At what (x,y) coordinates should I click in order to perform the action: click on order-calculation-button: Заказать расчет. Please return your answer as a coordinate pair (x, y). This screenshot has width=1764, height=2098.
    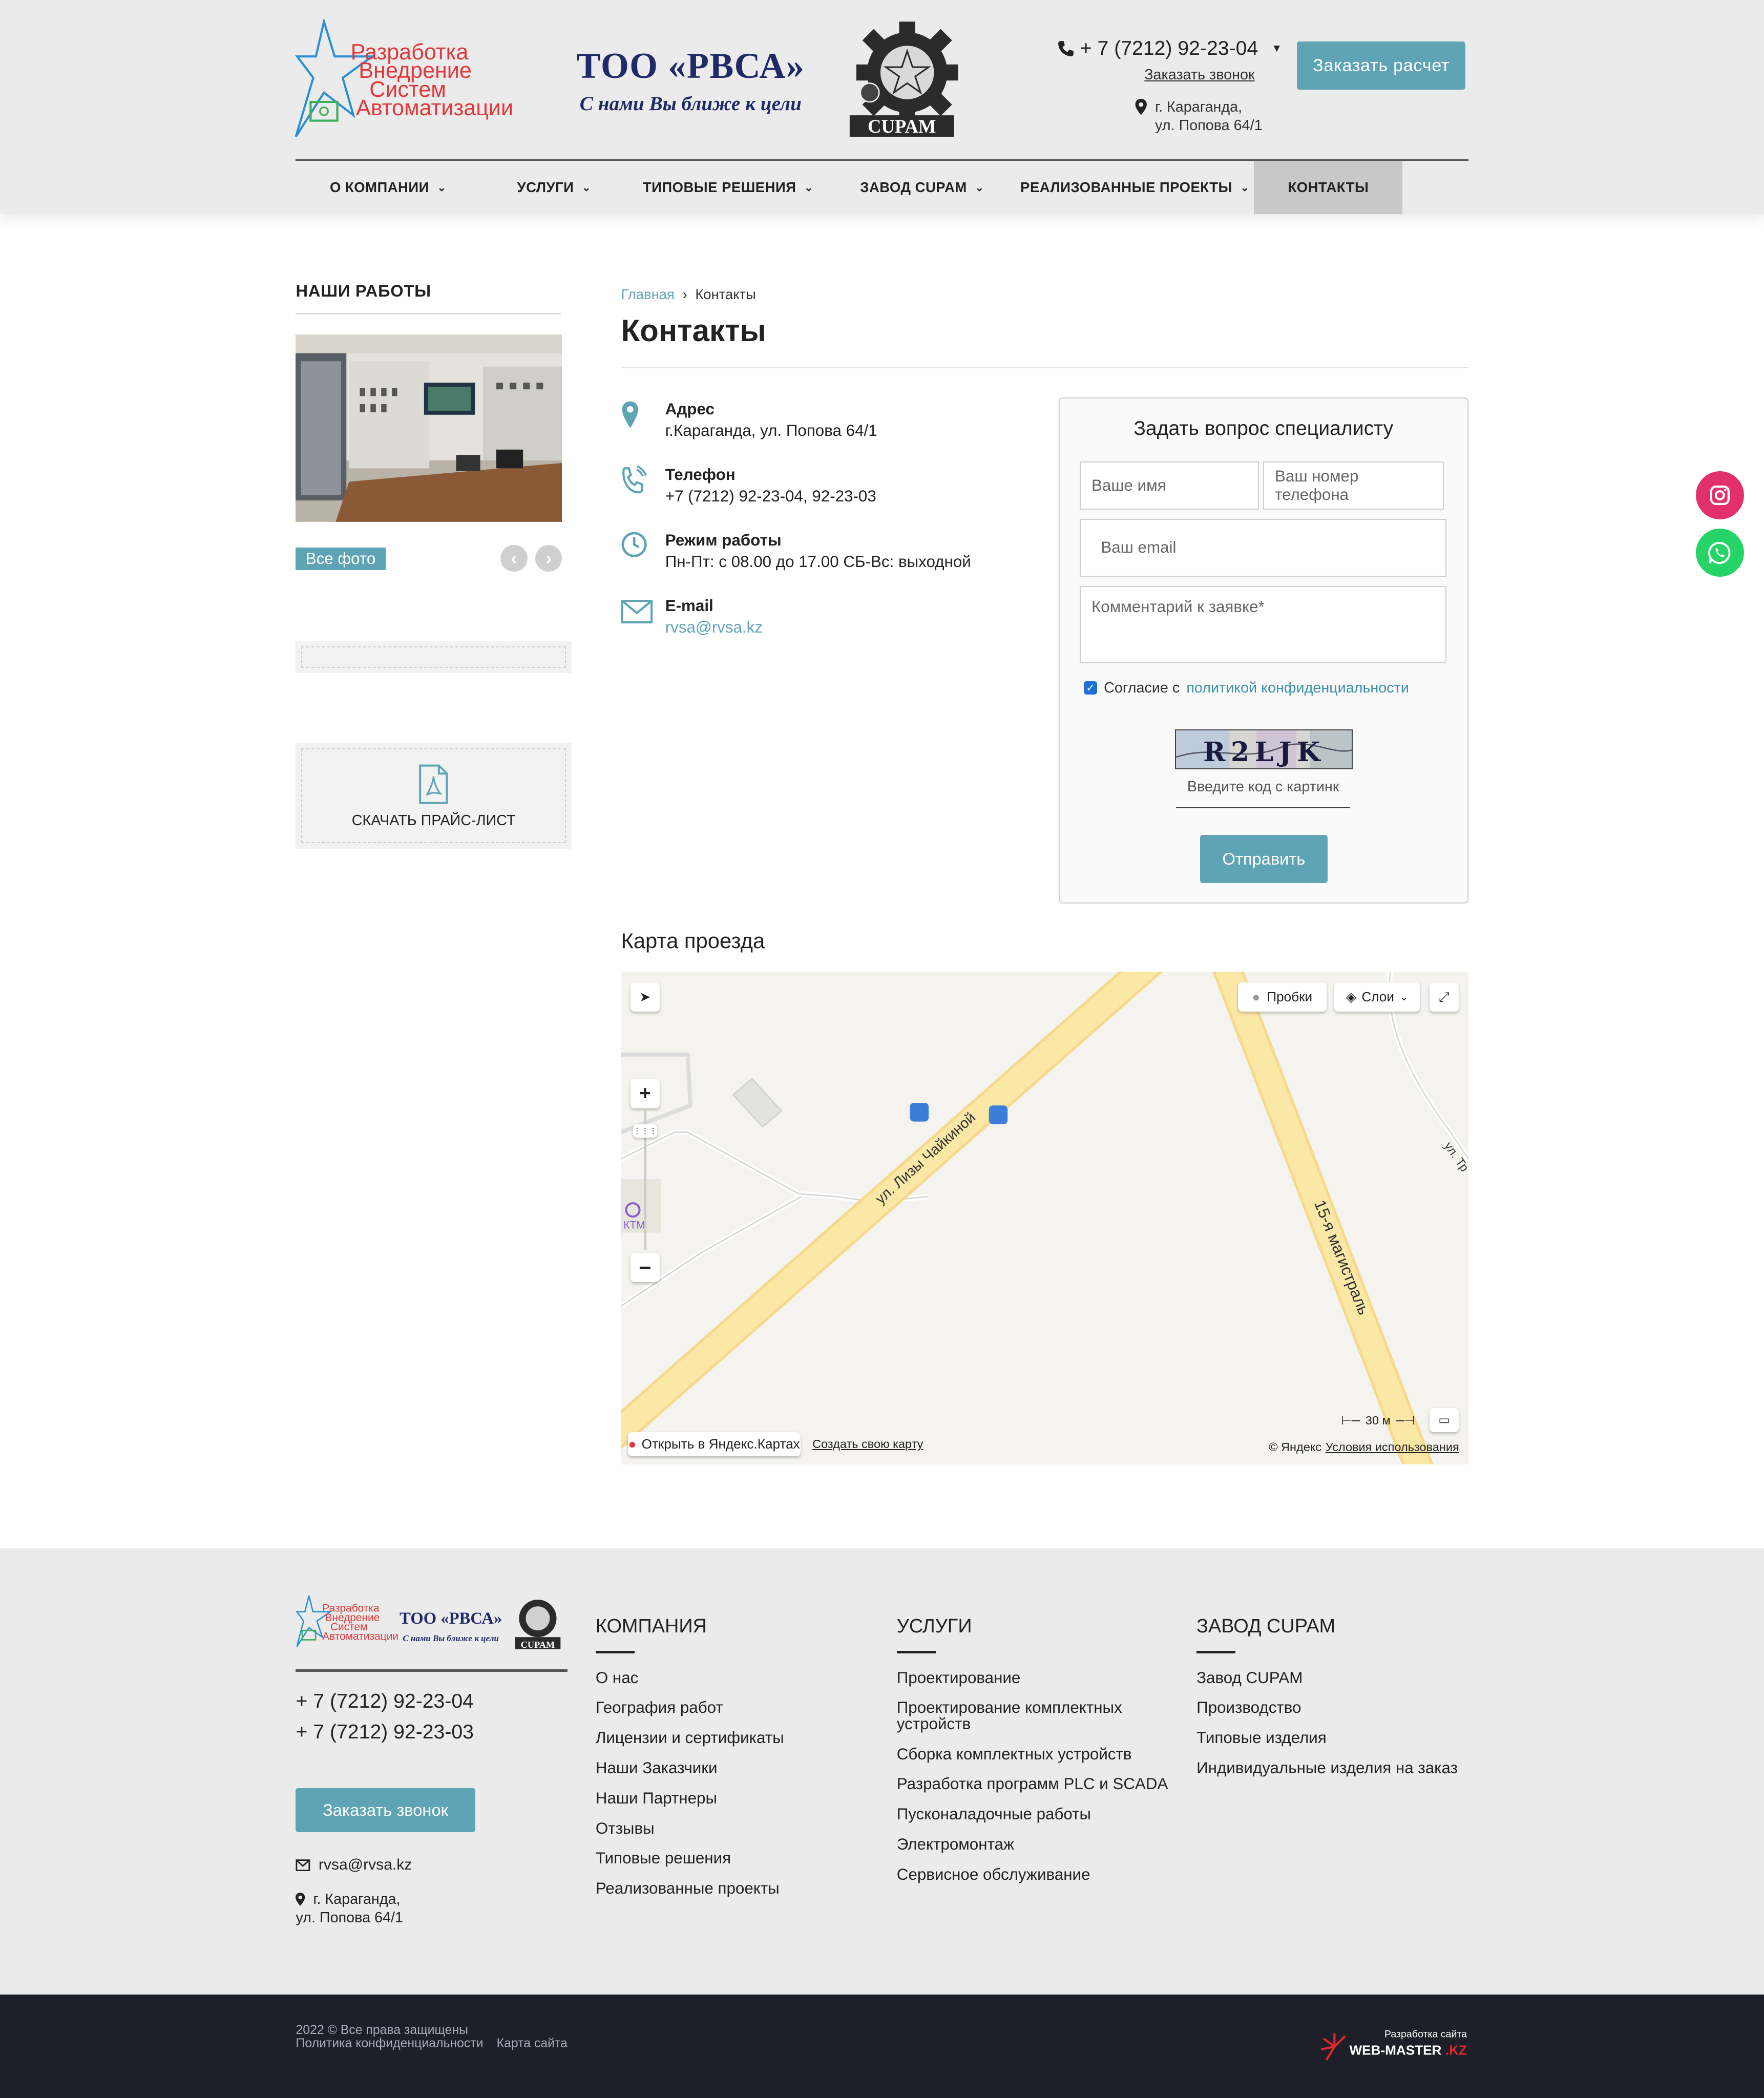
    Looking at the image, I should click on (1381, 65).